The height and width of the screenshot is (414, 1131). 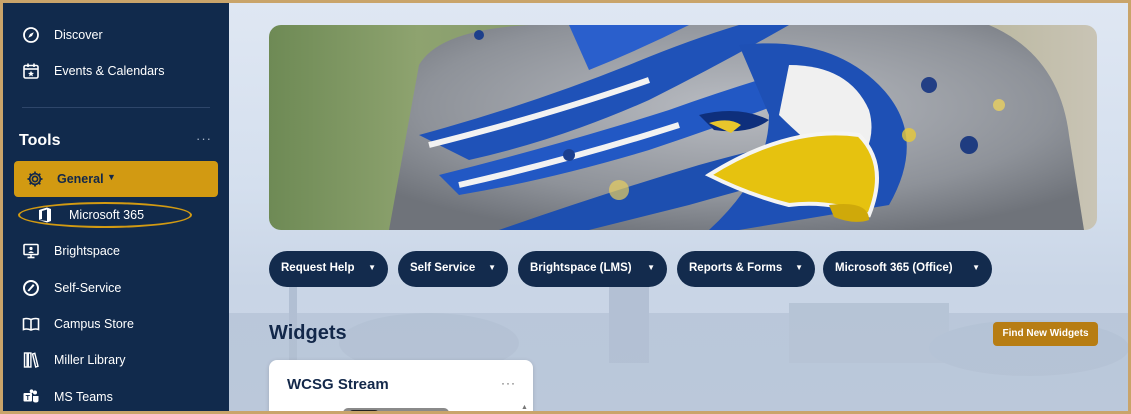 I want to click on sidebar-item-label: Discover, so click(x=78, y=35).